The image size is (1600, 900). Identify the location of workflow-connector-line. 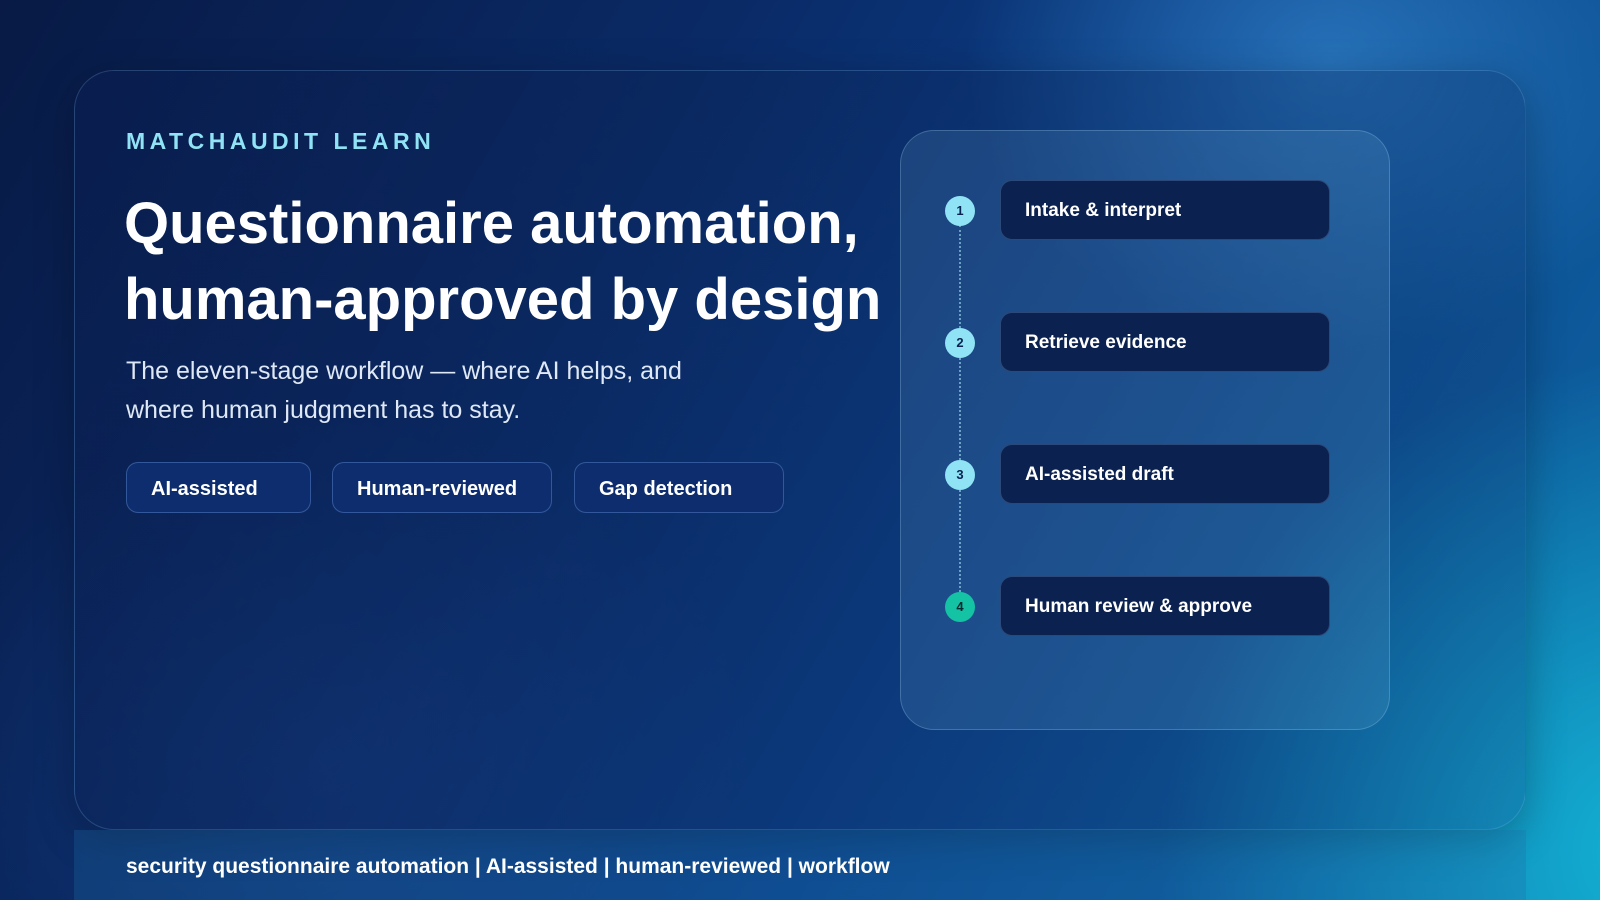
(960, 412).